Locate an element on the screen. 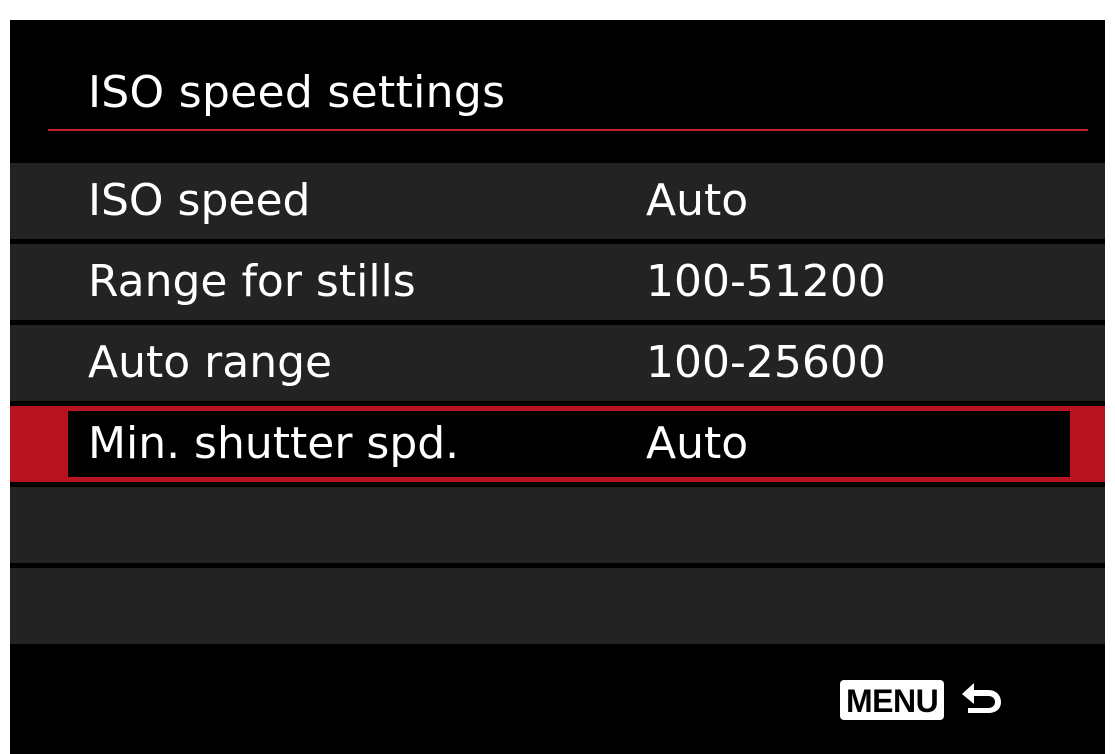 This screenshot has height=754, width=1115. menu-row-iso-speed: ISO speed Auto is located at coordinates (557, 201).